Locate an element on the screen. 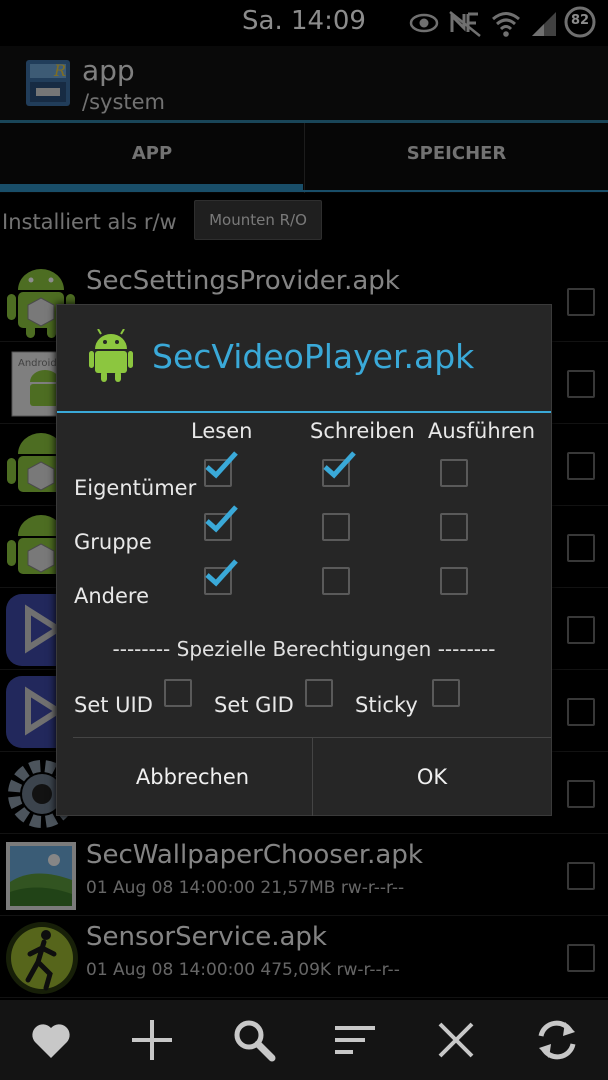 The width and height of the screenshot is (608, 1080). owner-execute-checkbox is located at coordinates (454, 473).